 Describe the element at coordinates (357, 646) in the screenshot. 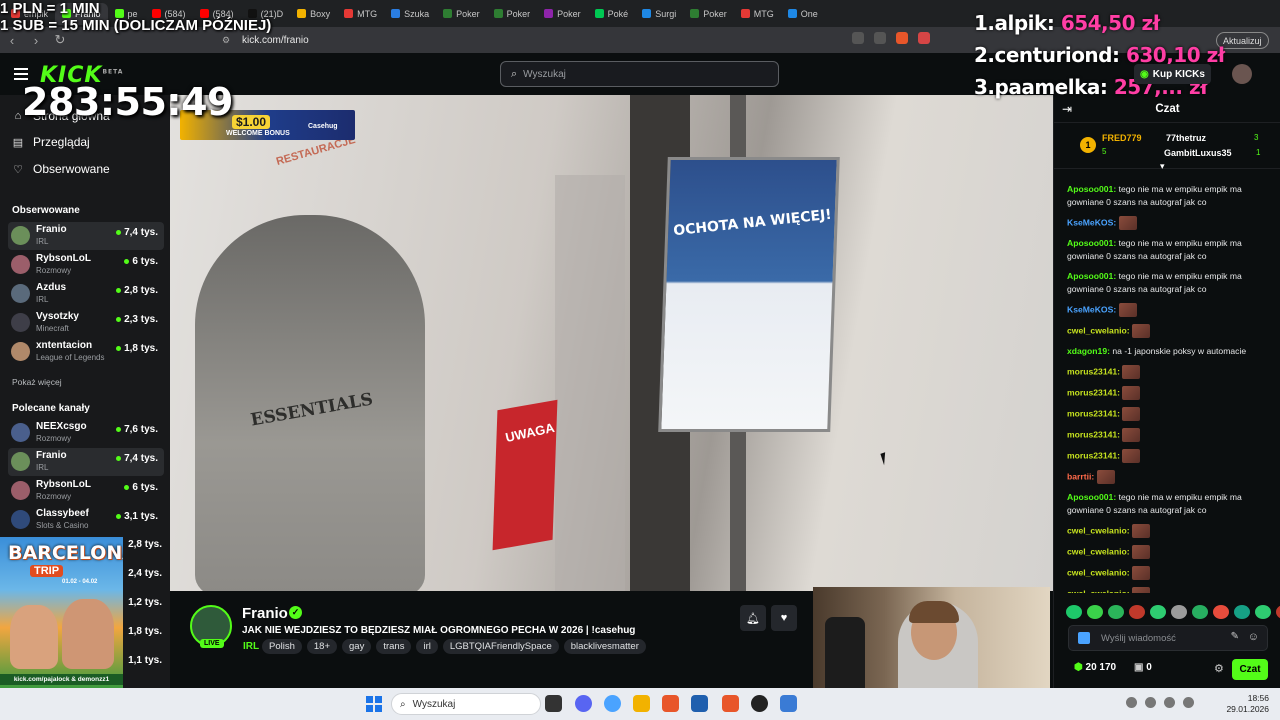

I see `stream-tag: gay` at that location.